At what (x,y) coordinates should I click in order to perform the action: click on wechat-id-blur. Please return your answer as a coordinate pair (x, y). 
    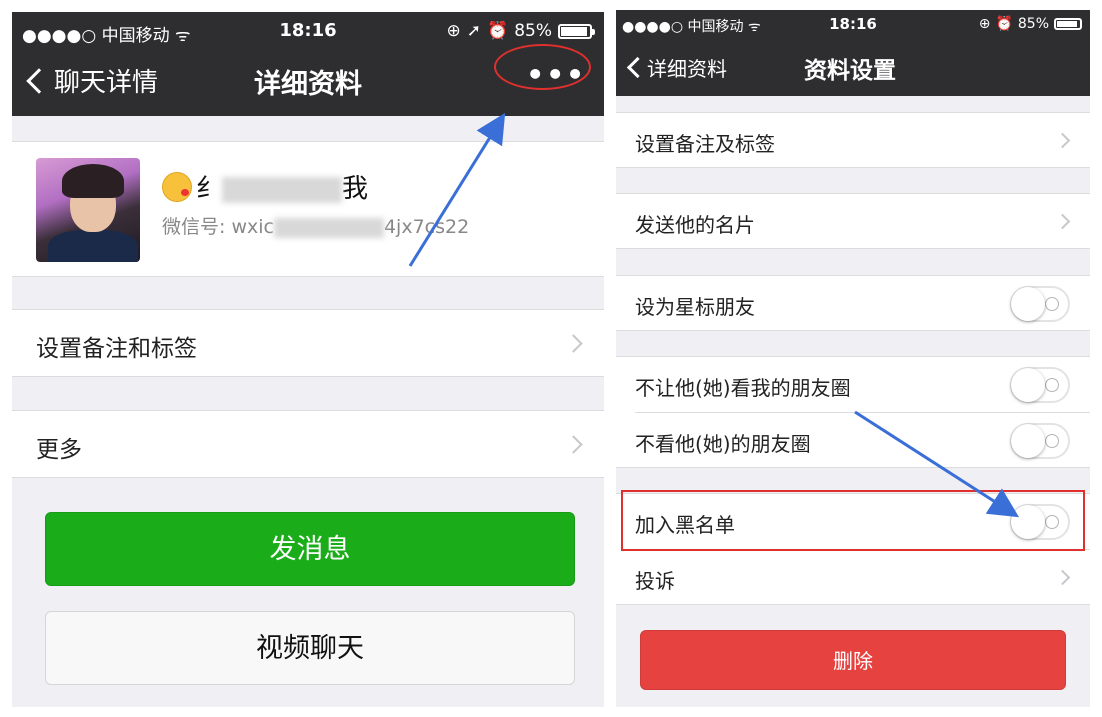
    Looking at the image, I should click on (328, 227).